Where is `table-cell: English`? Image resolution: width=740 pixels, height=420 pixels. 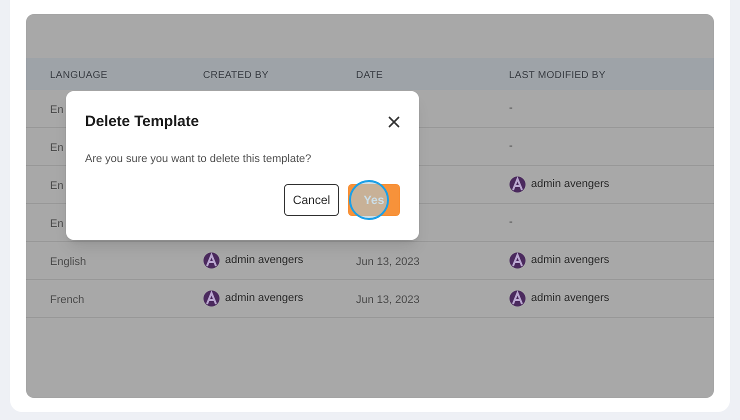 table-cell: English is located at coordinates (68, 262).